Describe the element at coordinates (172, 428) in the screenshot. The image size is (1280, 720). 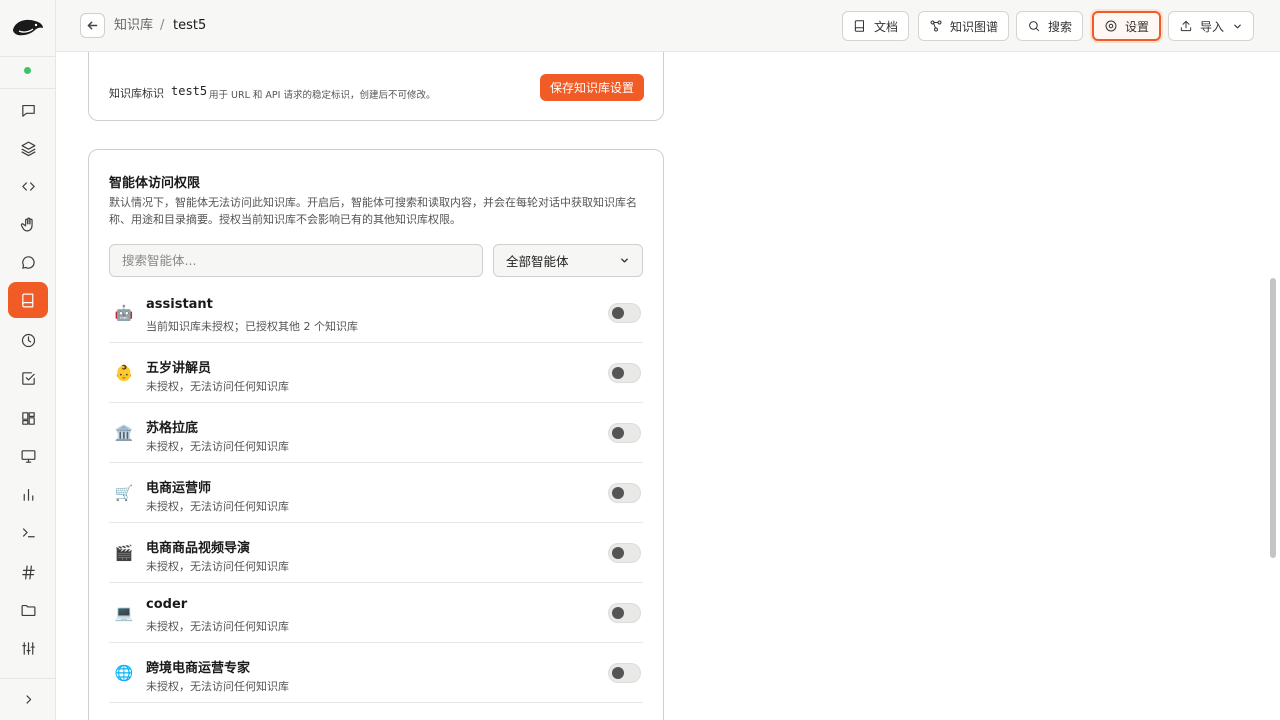
I see `agent-name: 苏格拉底` at that location.